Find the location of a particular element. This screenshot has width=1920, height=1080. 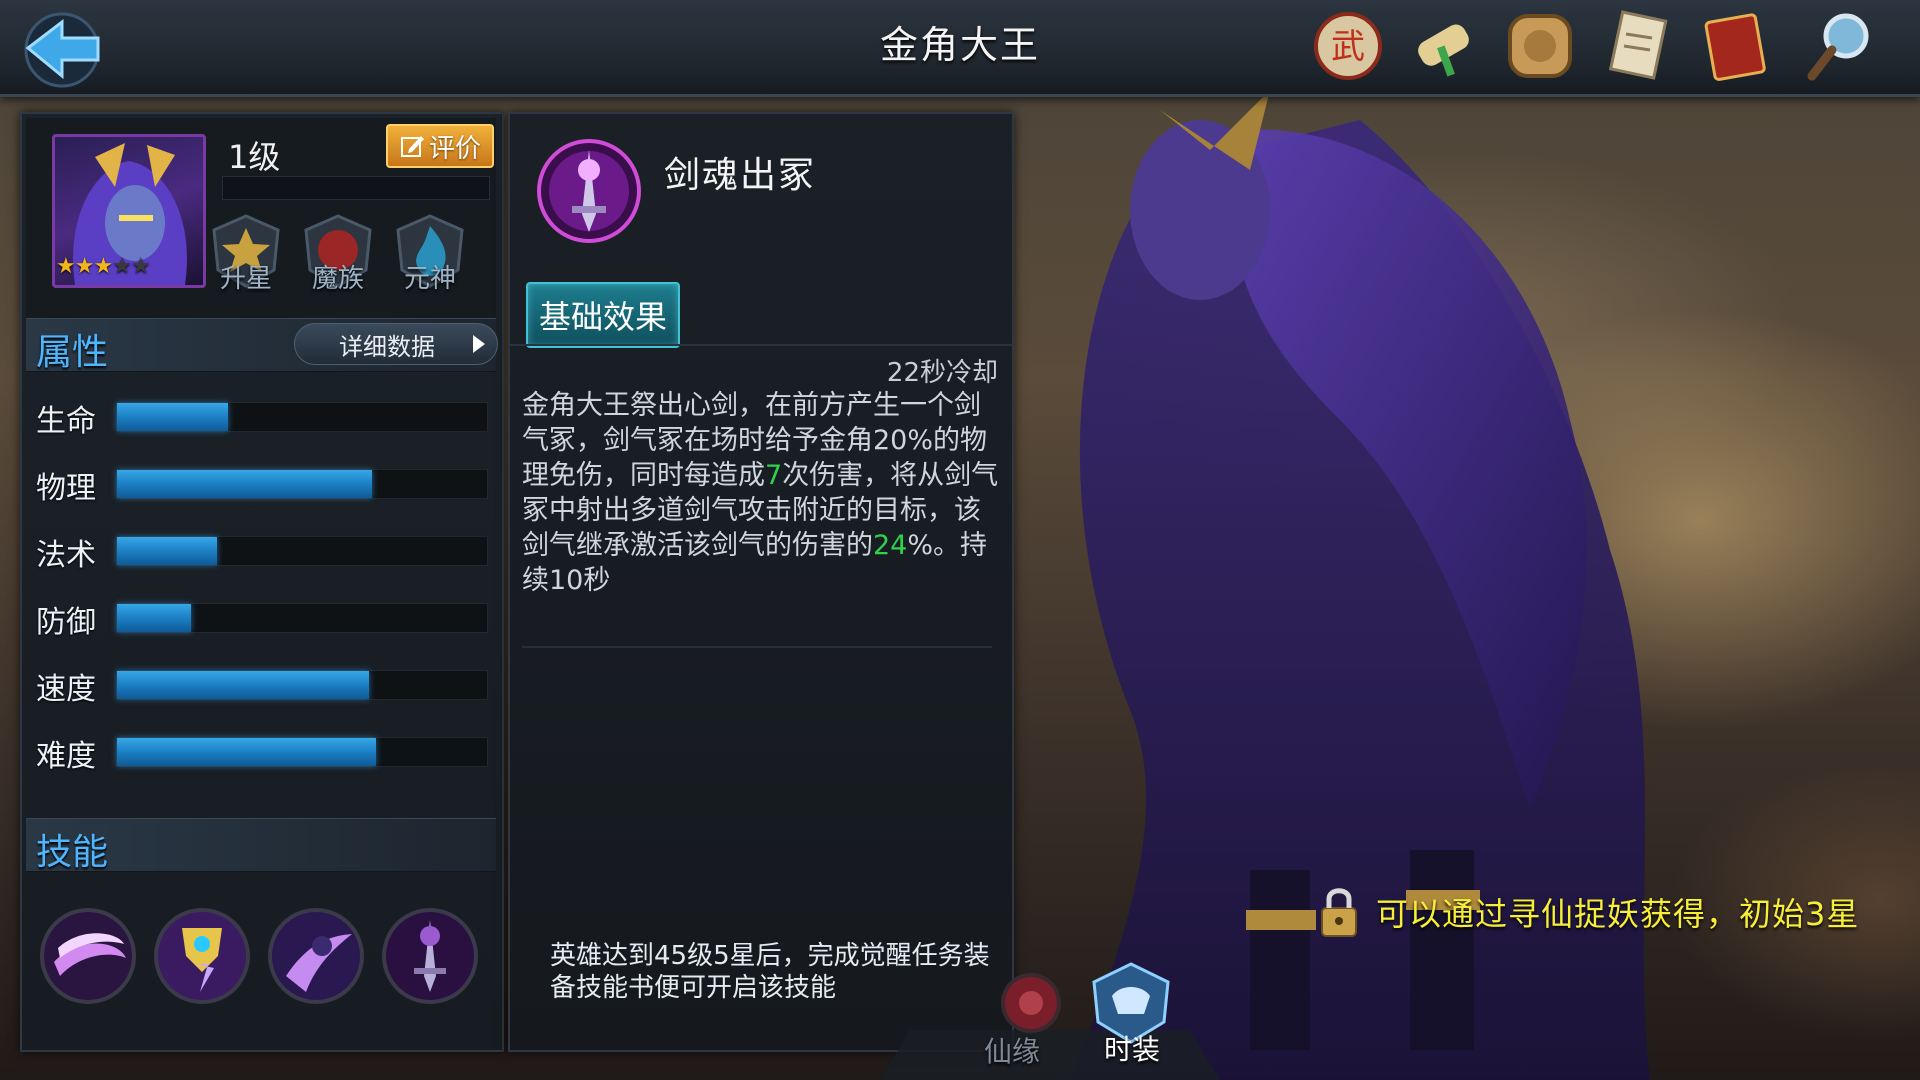

attributes-title: 属性 is located at coordinates (72, 352).